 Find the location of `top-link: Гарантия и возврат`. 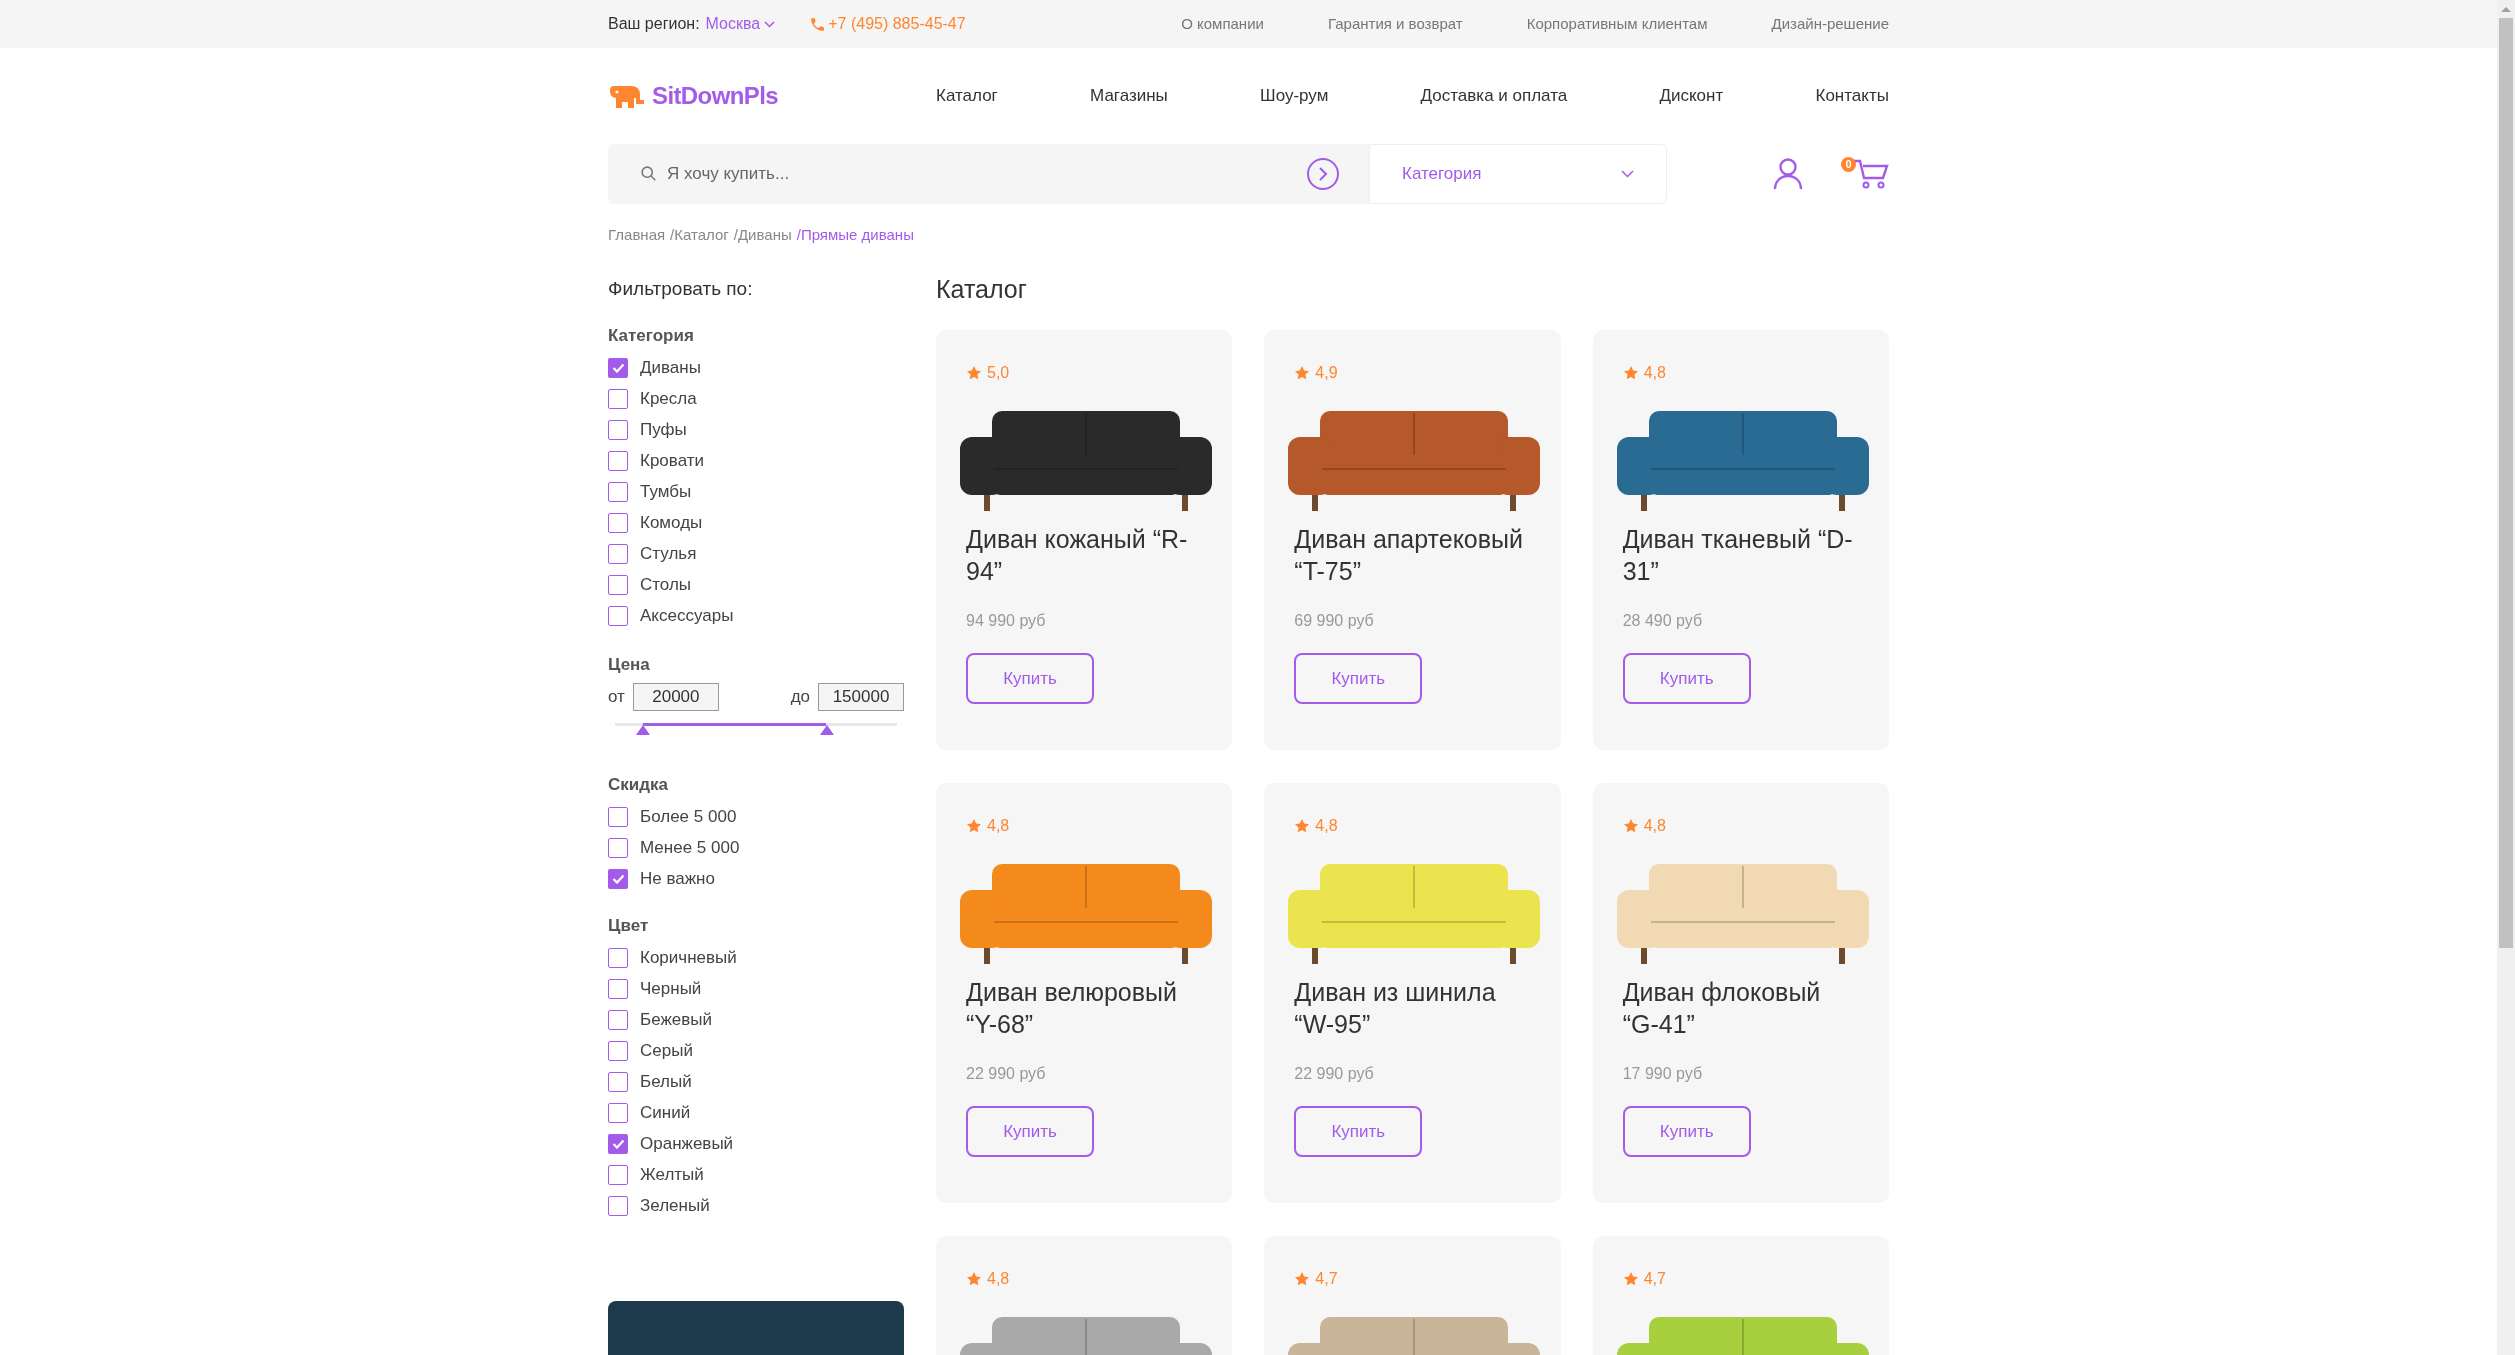

top-link: Гарантия и возврат is located at coordinates (1395, 24).